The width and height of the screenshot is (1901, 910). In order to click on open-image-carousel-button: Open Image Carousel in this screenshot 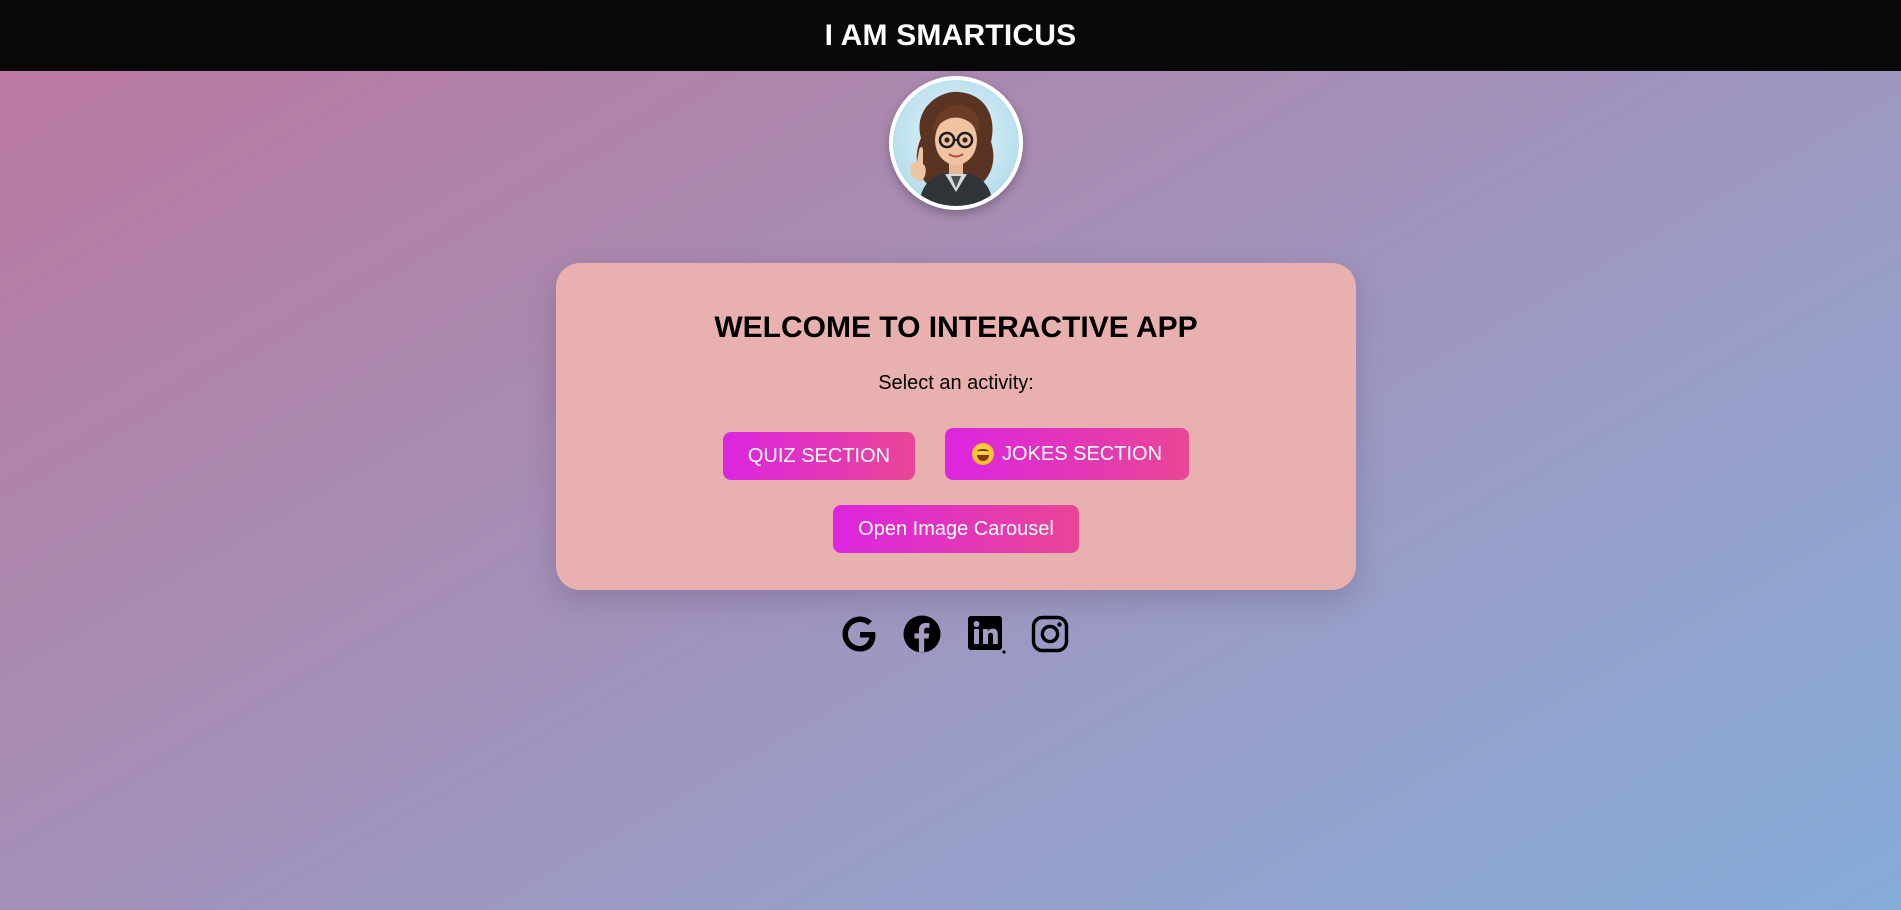, I will do `click(956, 529)`.